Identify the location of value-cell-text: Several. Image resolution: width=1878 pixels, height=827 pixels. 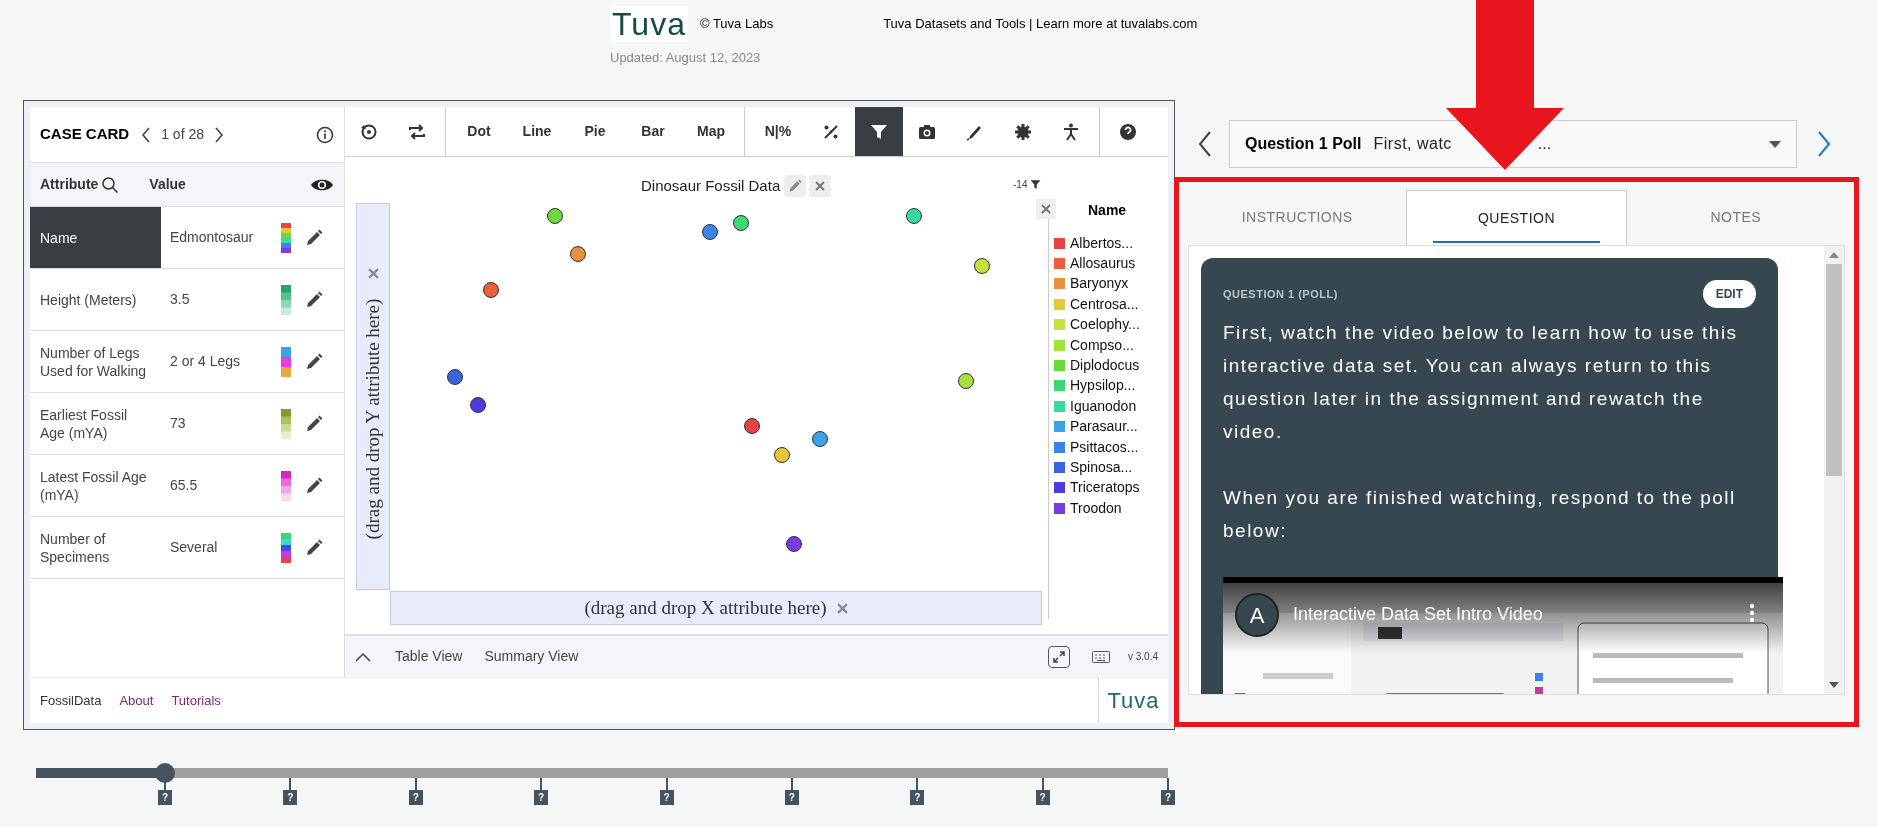
(194, 547).